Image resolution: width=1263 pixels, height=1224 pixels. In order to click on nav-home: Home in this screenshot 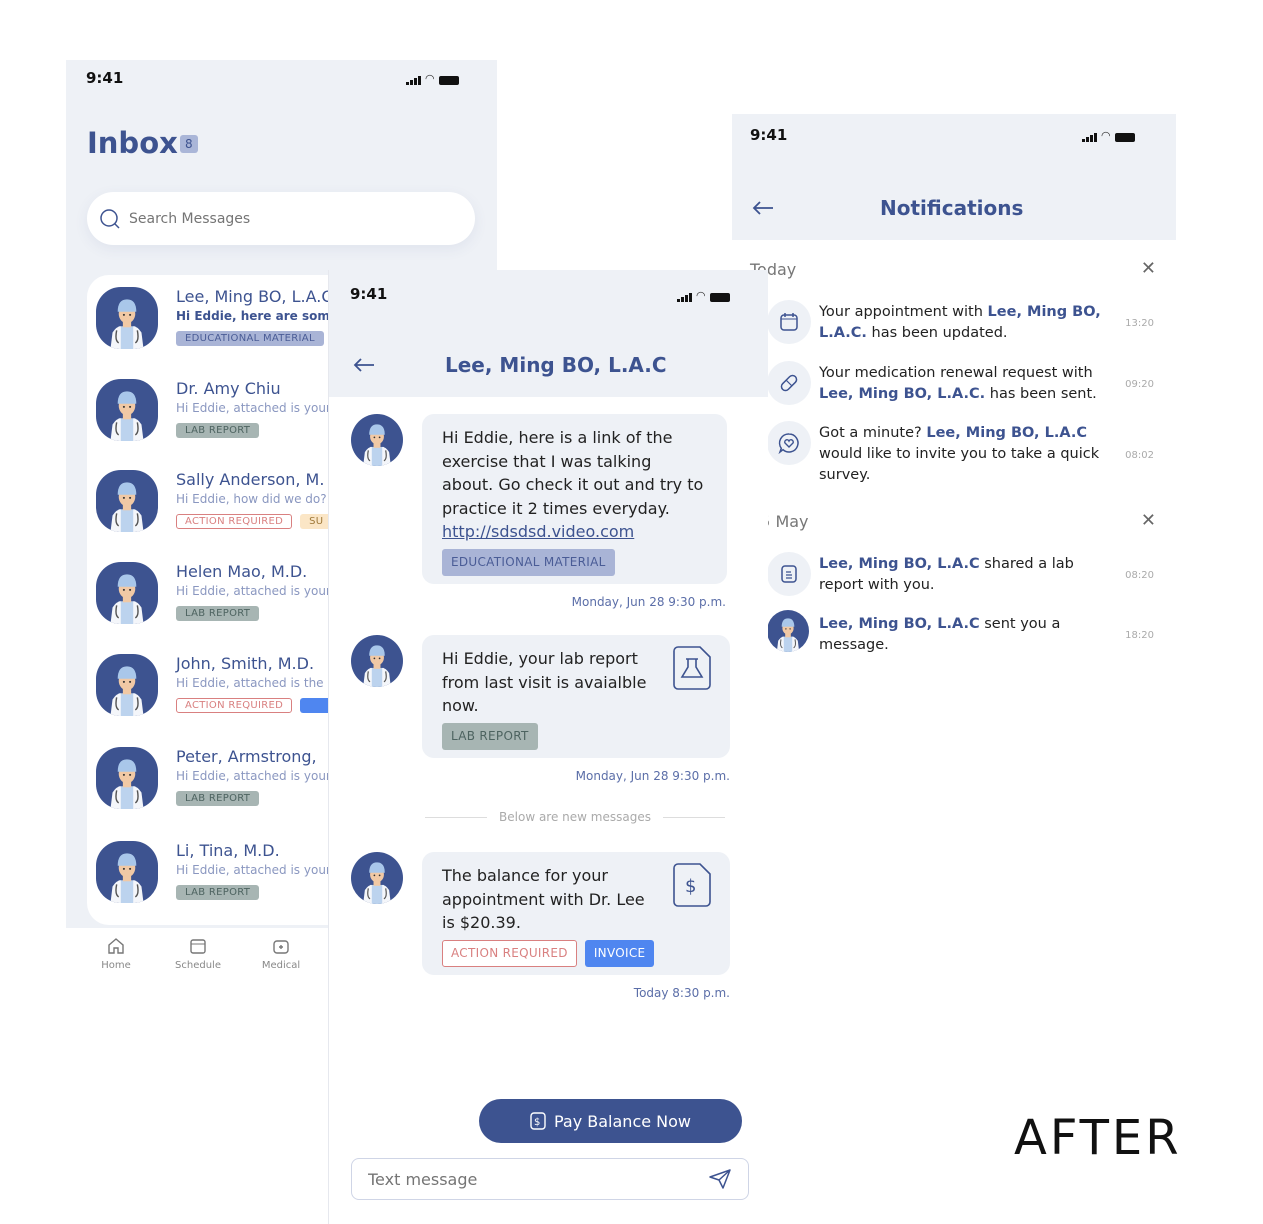, I will do `click(116, 953)`.